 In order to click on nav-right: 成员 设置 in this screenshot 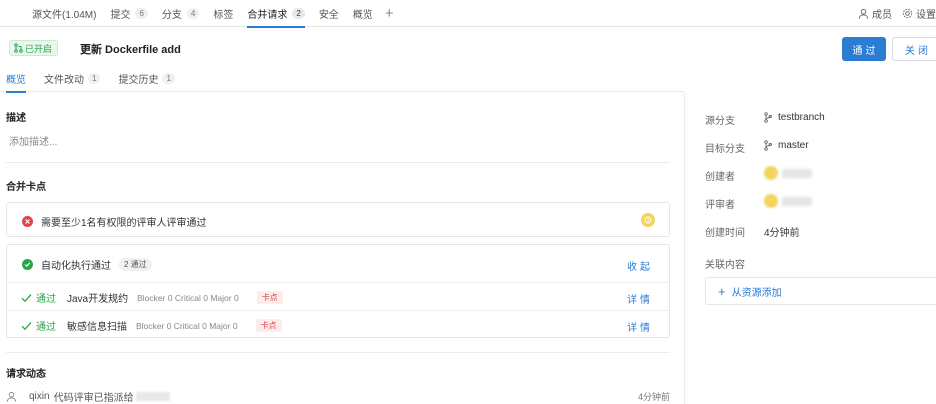, I will do `click(892, 13)`.